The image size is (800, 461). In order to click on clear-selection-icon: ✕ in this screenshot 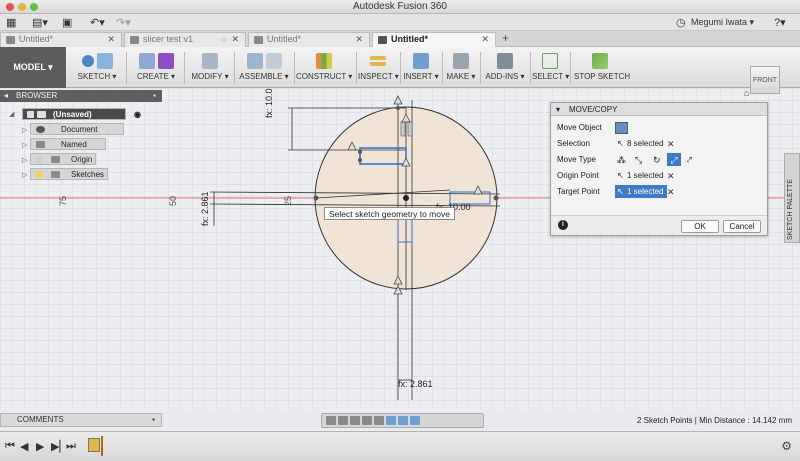, I will do `click(671, 144)`.